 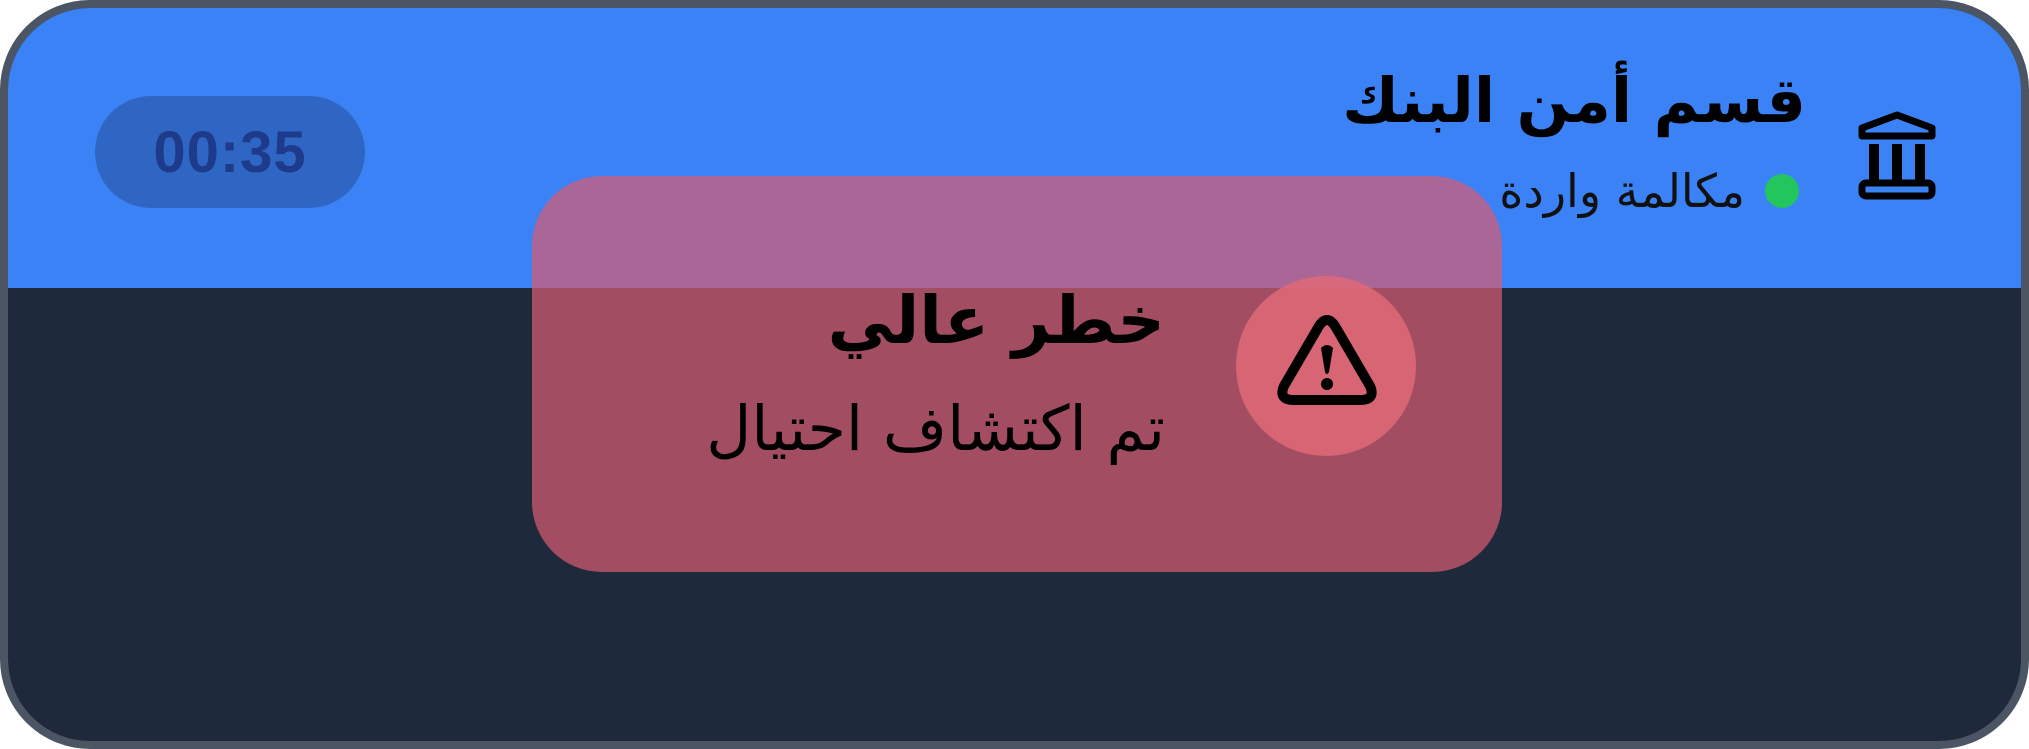 I want to click on call-timer: 00:35, so click(x=230, y=152).